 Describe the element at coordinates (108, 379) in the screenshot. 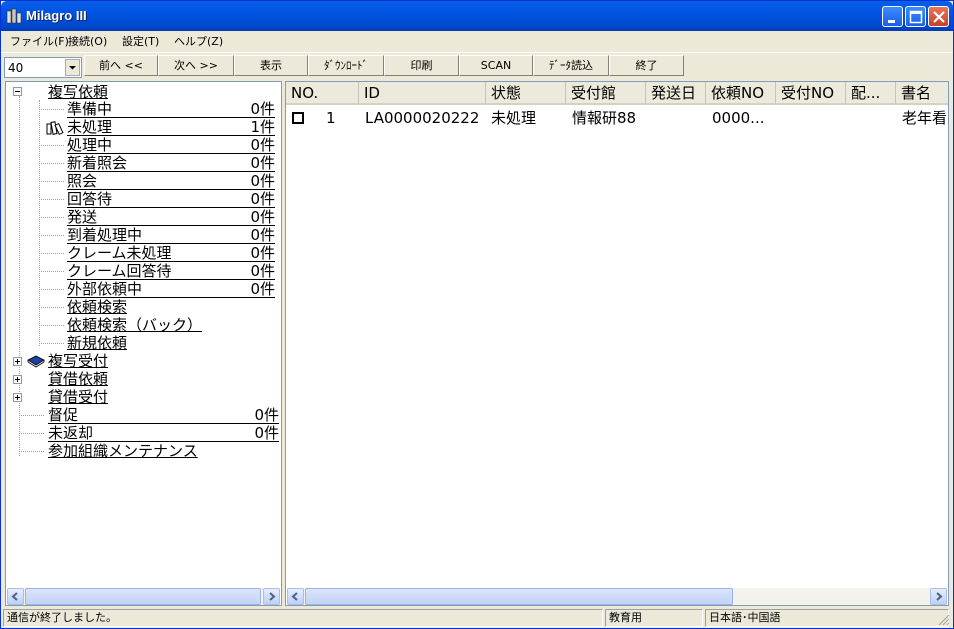

I see `tree-root-loan-request: 貸借依頼` at that location.